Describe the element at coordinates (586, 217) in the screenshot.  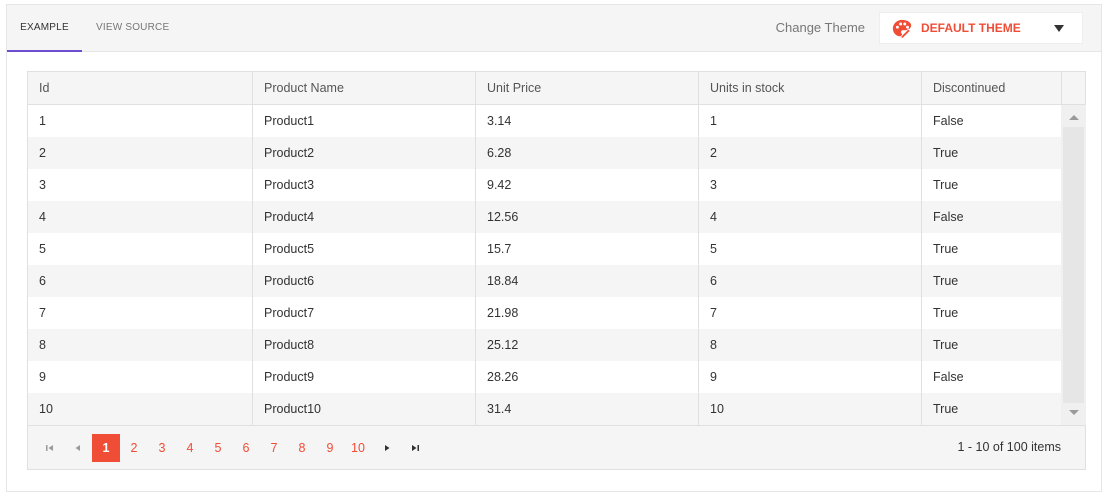
I see `cell-unit-price: 12.56` at that location.